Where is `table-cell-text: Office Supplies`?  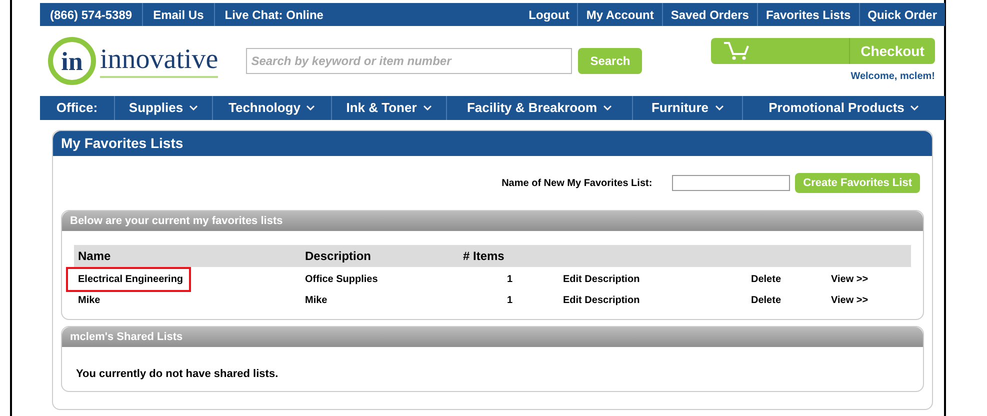 table-cell-text: Office Supplies is located at coordinates (341, 280).